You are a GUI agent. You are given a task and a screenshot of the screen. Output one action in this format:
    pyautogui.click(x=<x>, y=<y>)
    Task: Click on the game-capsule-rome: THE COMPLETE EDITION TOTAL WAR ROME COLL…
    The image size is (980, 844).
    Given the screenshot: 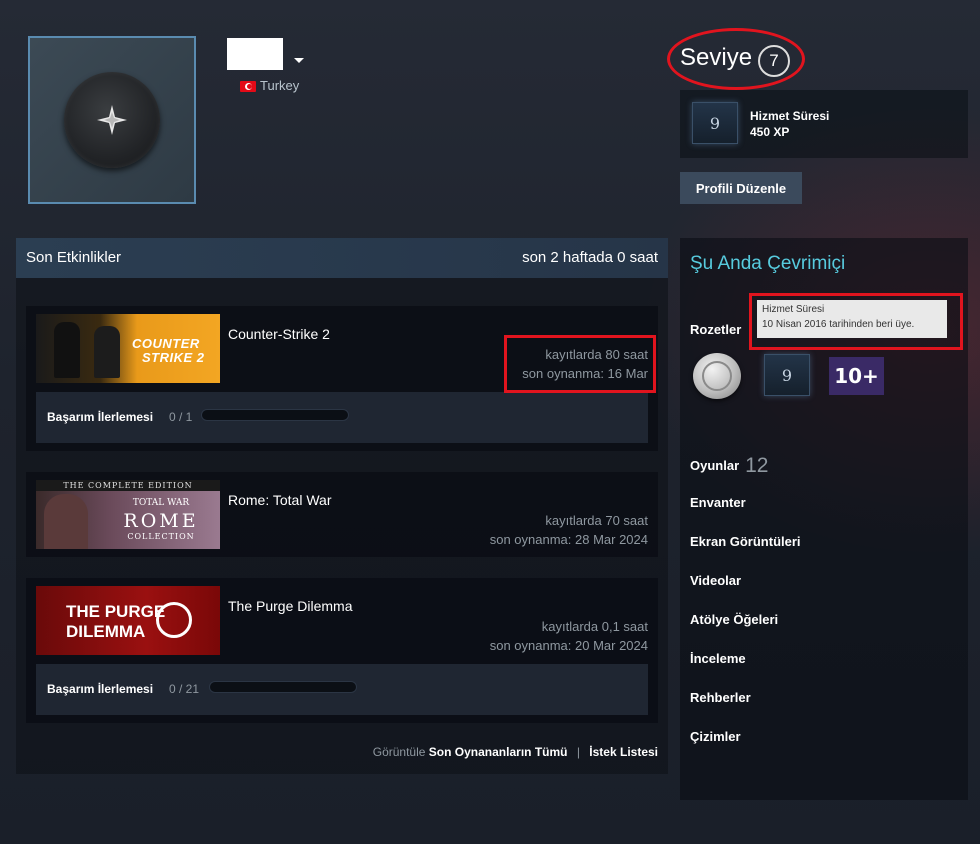 What is the action you would take?
    pyautogui.click(x=128, y=514)
    